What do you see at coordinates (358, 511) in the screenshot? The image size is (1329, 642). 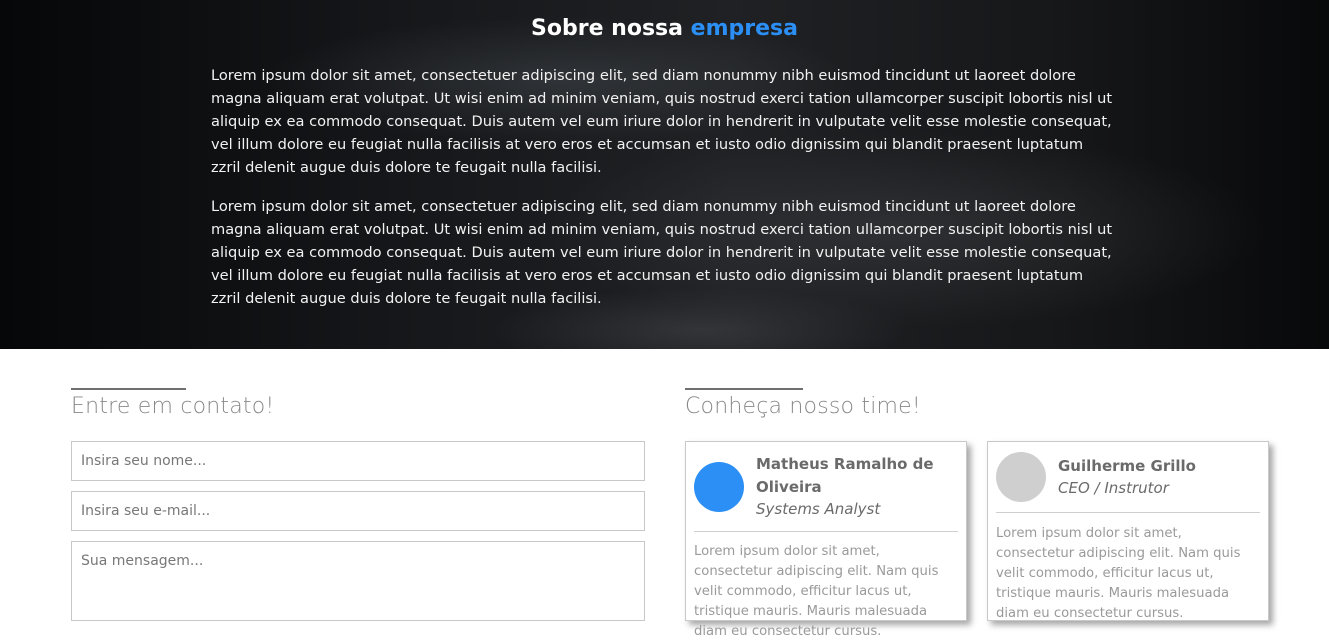 I see `email-input` at bounding box center [358, 511].